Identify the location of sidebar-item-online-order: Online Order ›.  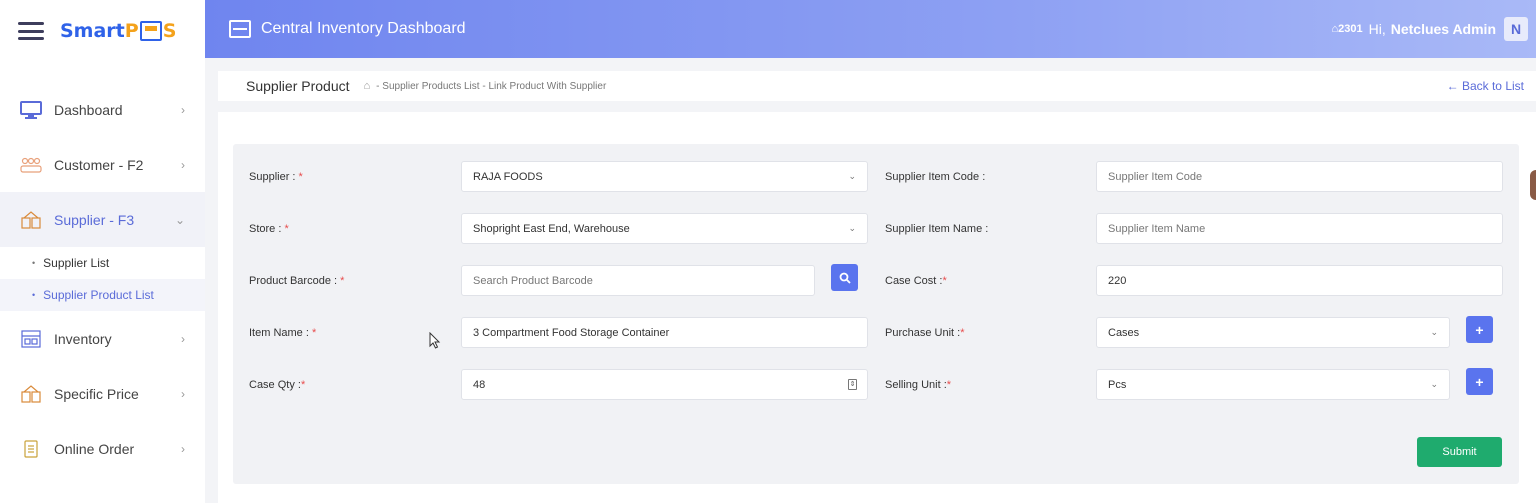
(102, 448).